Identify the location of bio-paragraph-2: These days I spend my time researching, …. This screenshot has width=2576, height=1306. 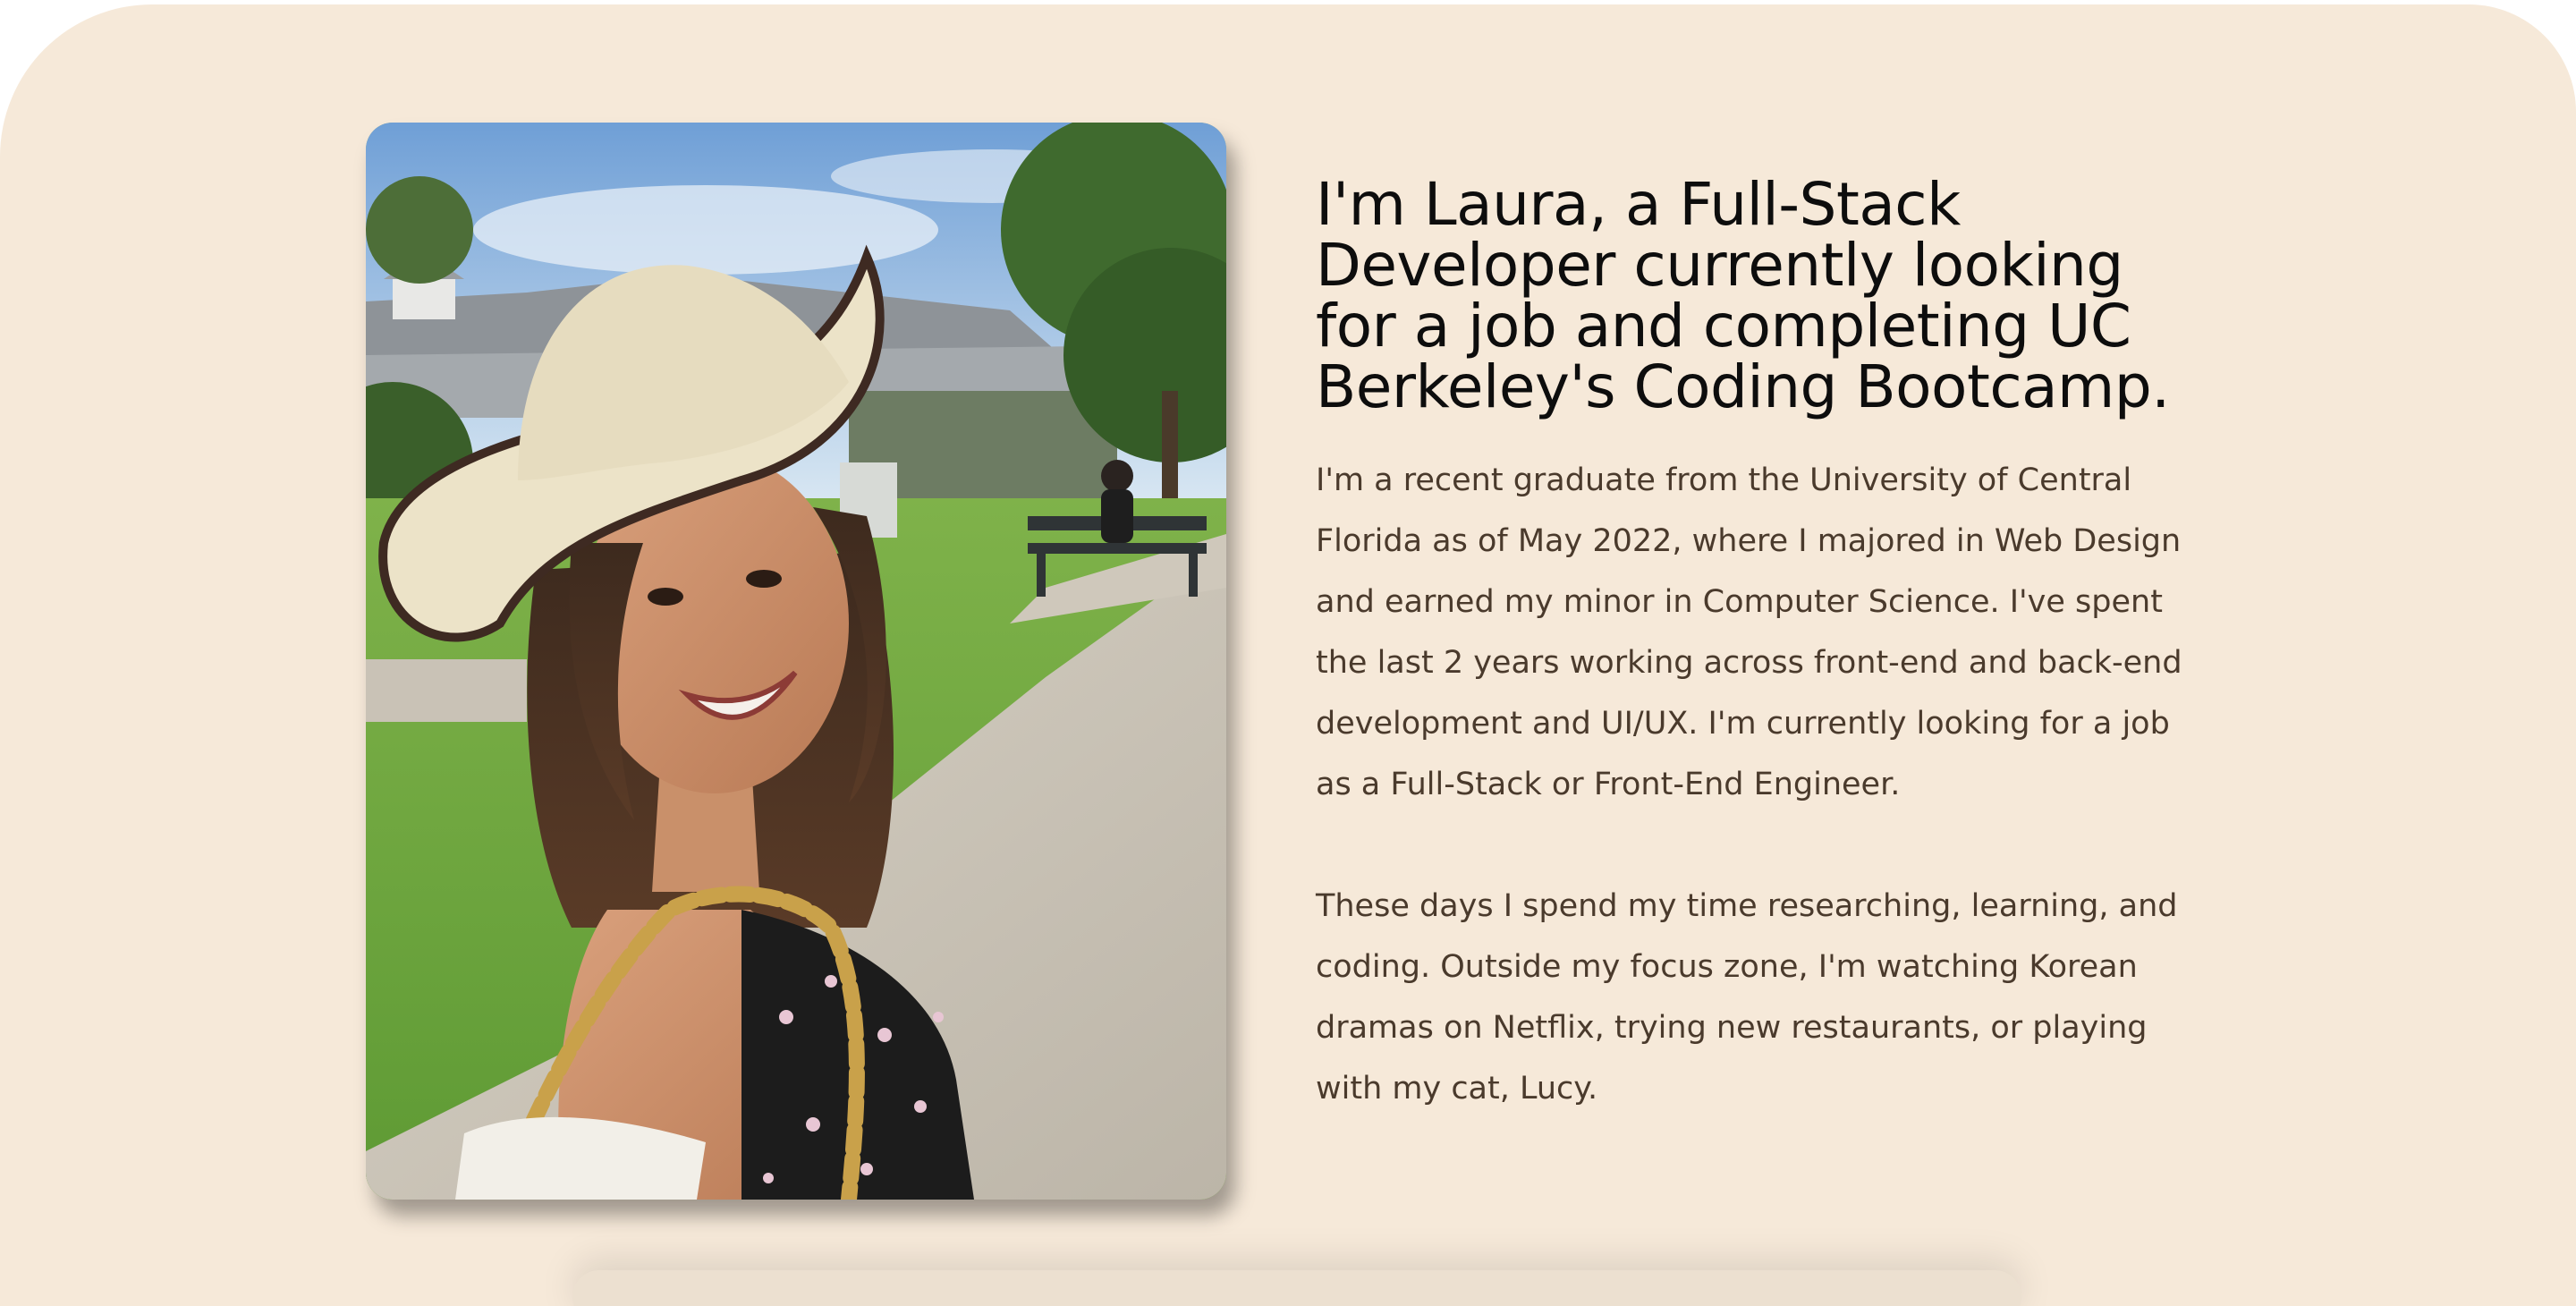
(1747, 997).